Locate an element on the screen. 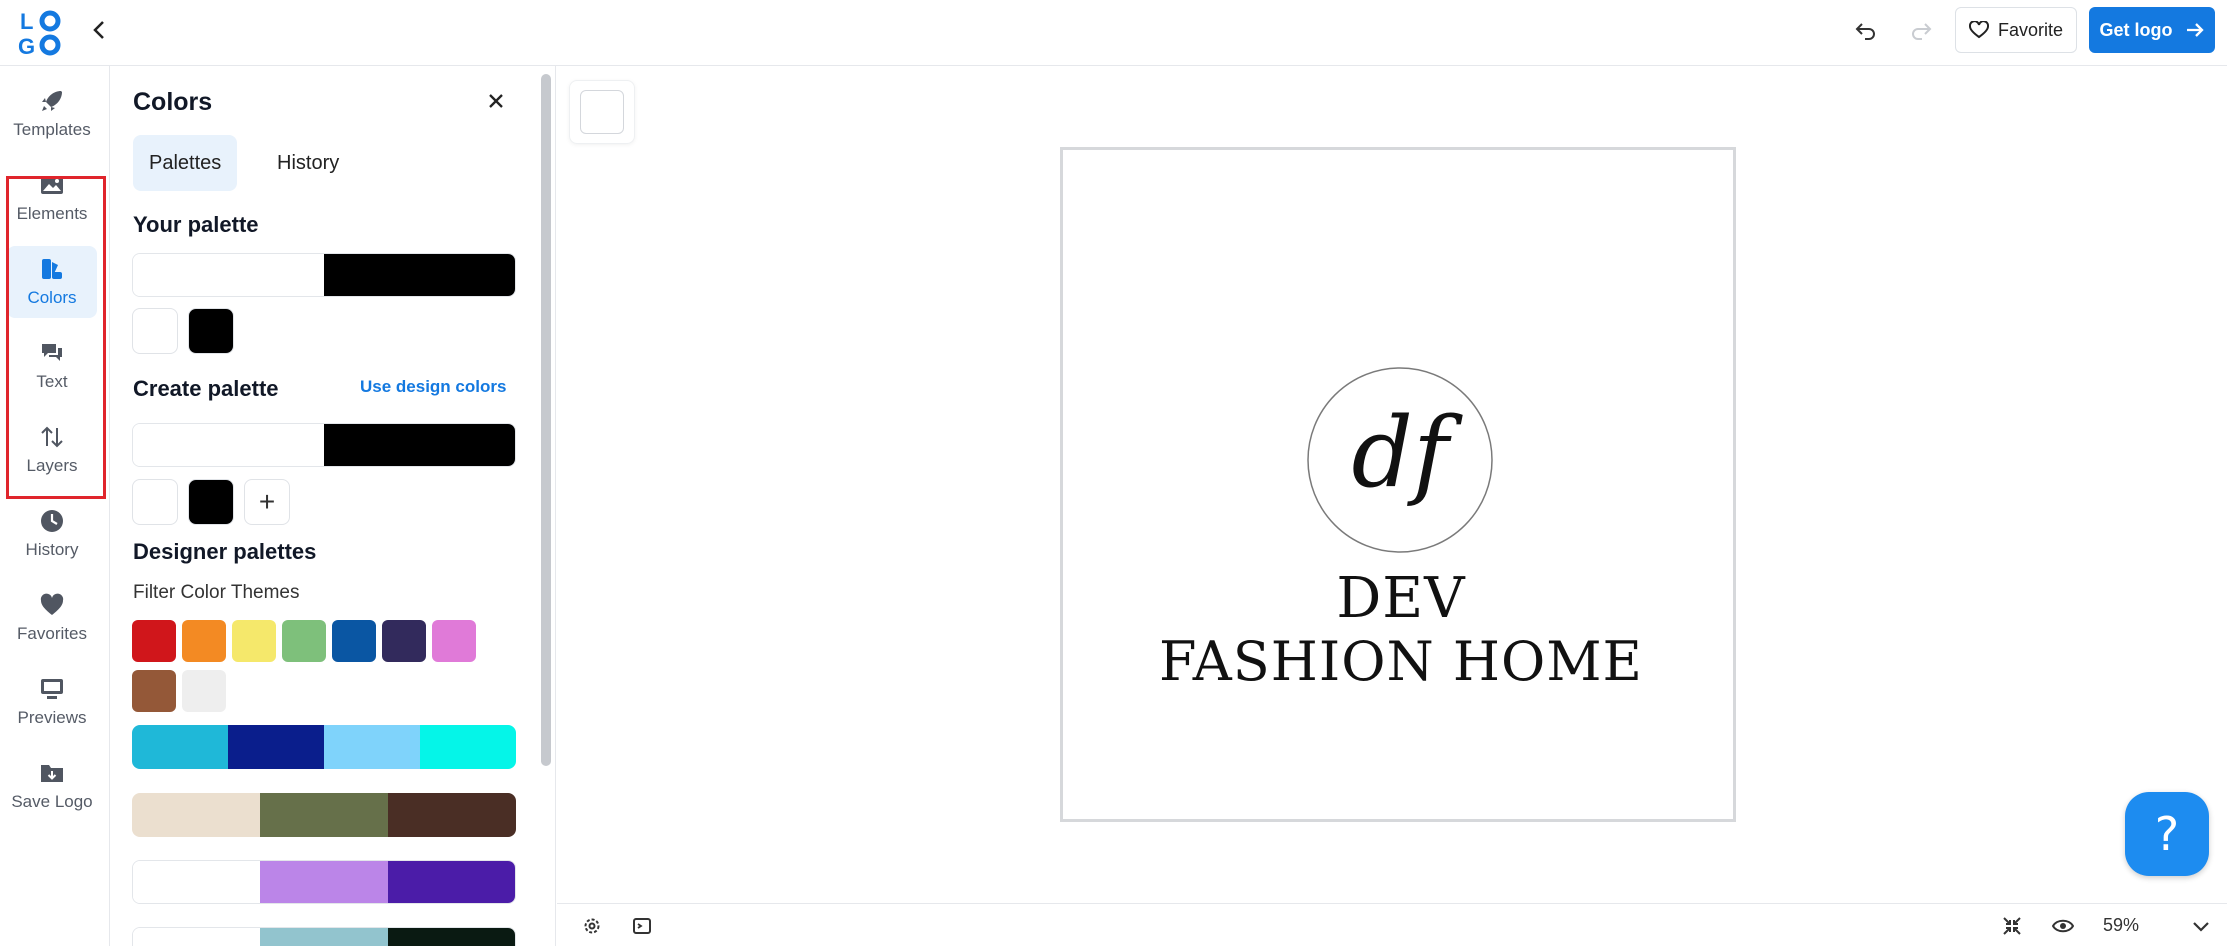 The height and width of the screenshot is (946, 2227). chevron-down-icon is located at coordinates (2201, 927).